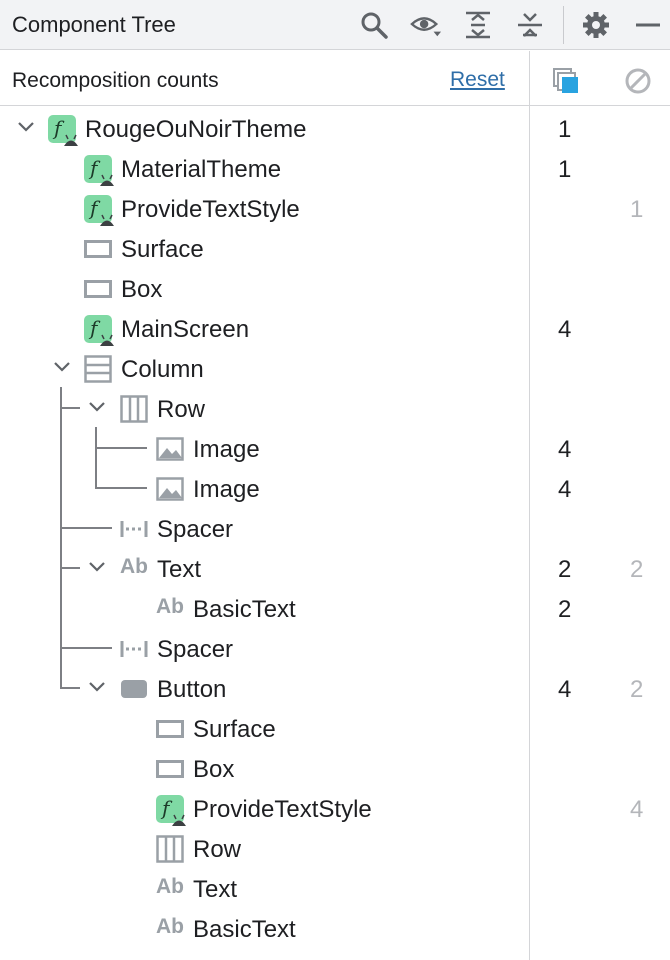  Describe the element at coordinates (648, 25) in the screenshot. I see `minimize-icon` at that location.